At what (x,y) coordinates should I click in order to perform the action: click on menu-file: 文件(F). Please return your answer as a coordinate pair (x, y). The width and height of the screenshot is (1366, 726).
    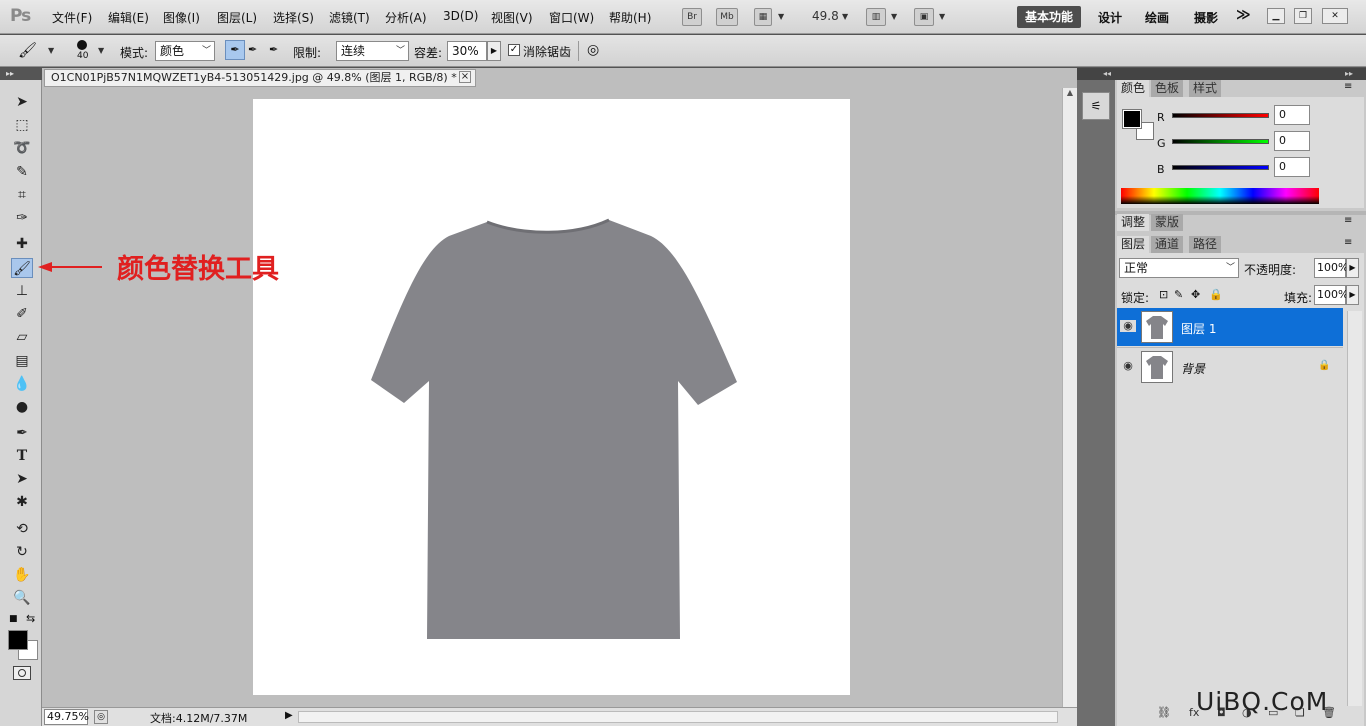
    Looking at the image, I should click on (72, 17).